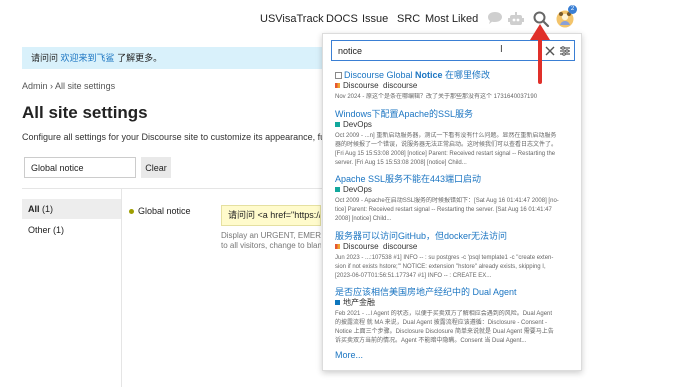 This screenshot has width=690, height=387. Describe the element at coordinates (35, 86) in the screenshot. I see `breadcrumb-admin: Admin` at that location.